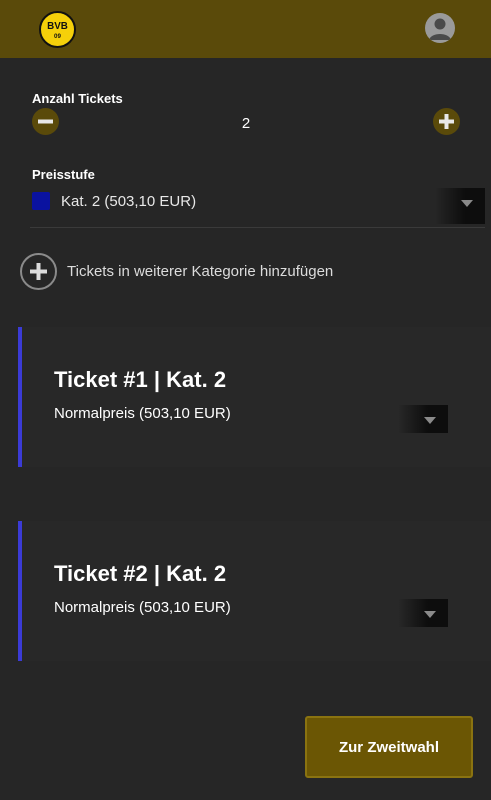  What do you see at coordinates (129, 201) in the screenshot?
I see `price-tier-selected: Kat. 2 (503,10 EUR)` at bounding box center [129, 201].